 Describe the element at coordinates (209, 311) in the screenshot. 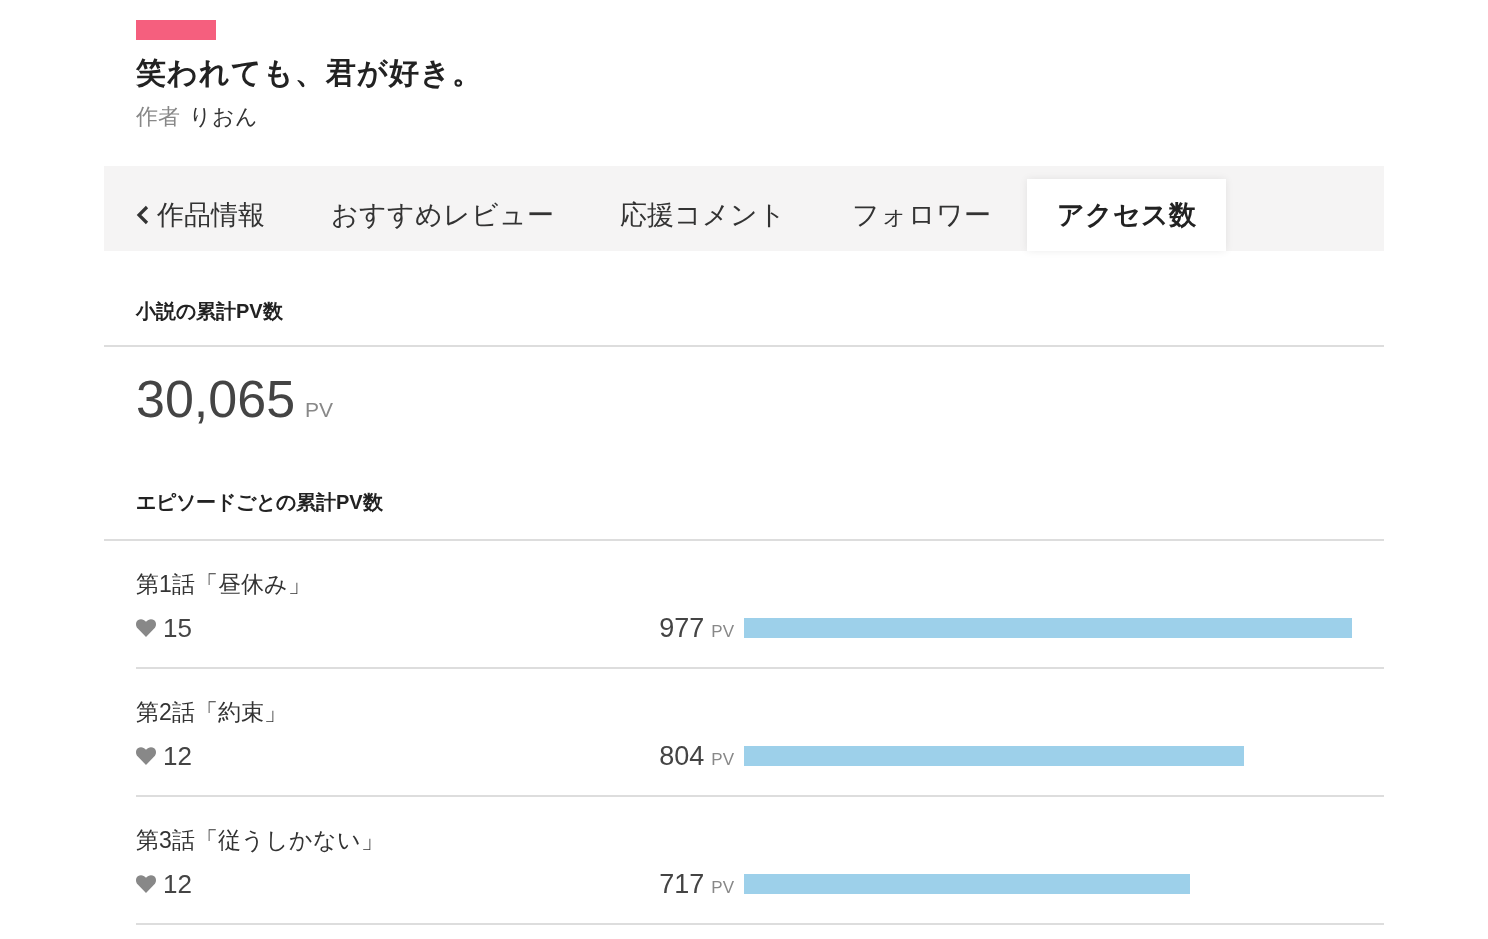

I see `section-heading: 小説の累計PV数` at that location.